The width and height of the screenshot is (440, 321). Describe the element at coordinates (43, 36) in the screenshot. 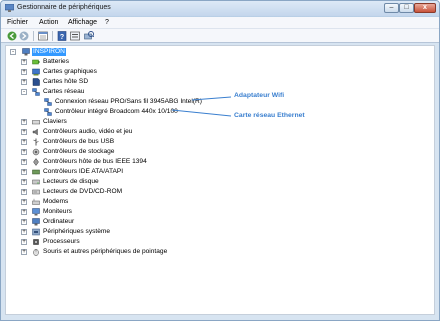

I see `properties-icon` at that location.